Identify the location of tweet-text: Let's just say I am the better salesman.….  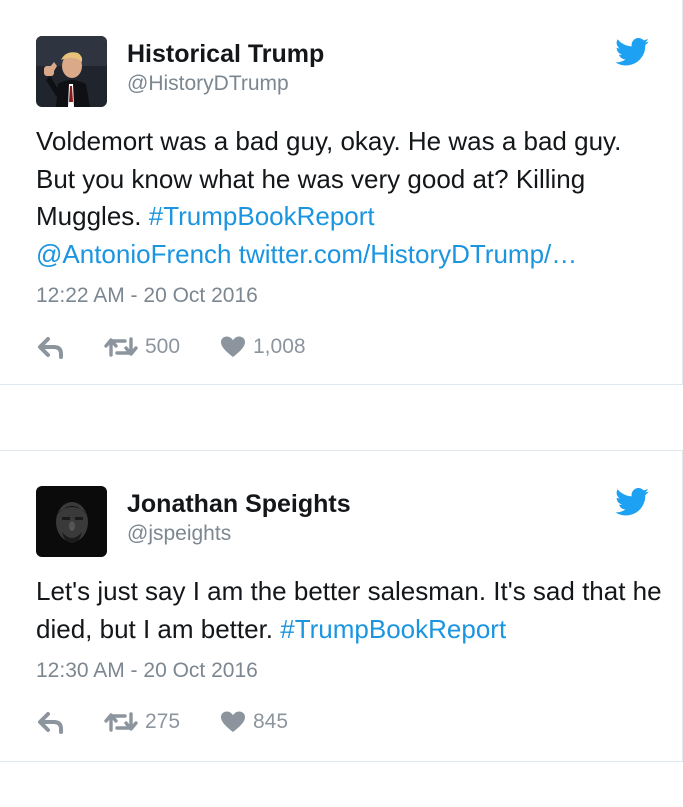
(351, 610).